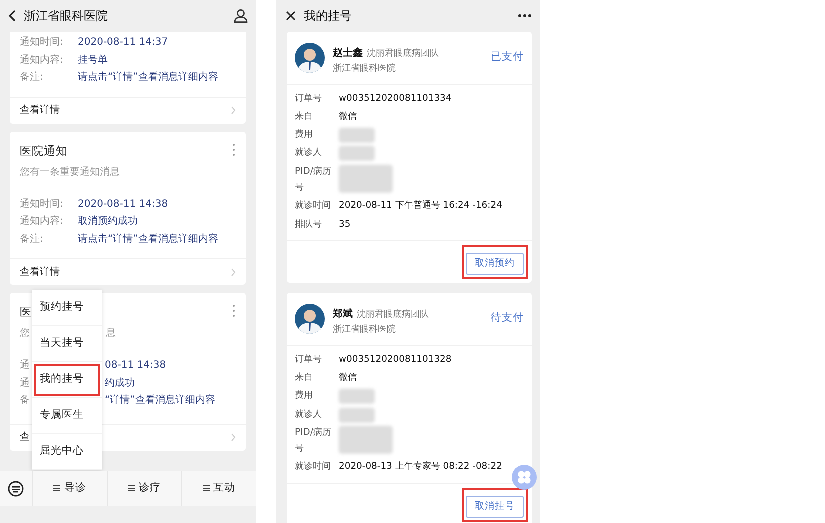 This screenshot has height=523, width=825. Describe the element at coordinates (67, 416) in the screenshot. I see `menu-item: 专属医生` at that location.